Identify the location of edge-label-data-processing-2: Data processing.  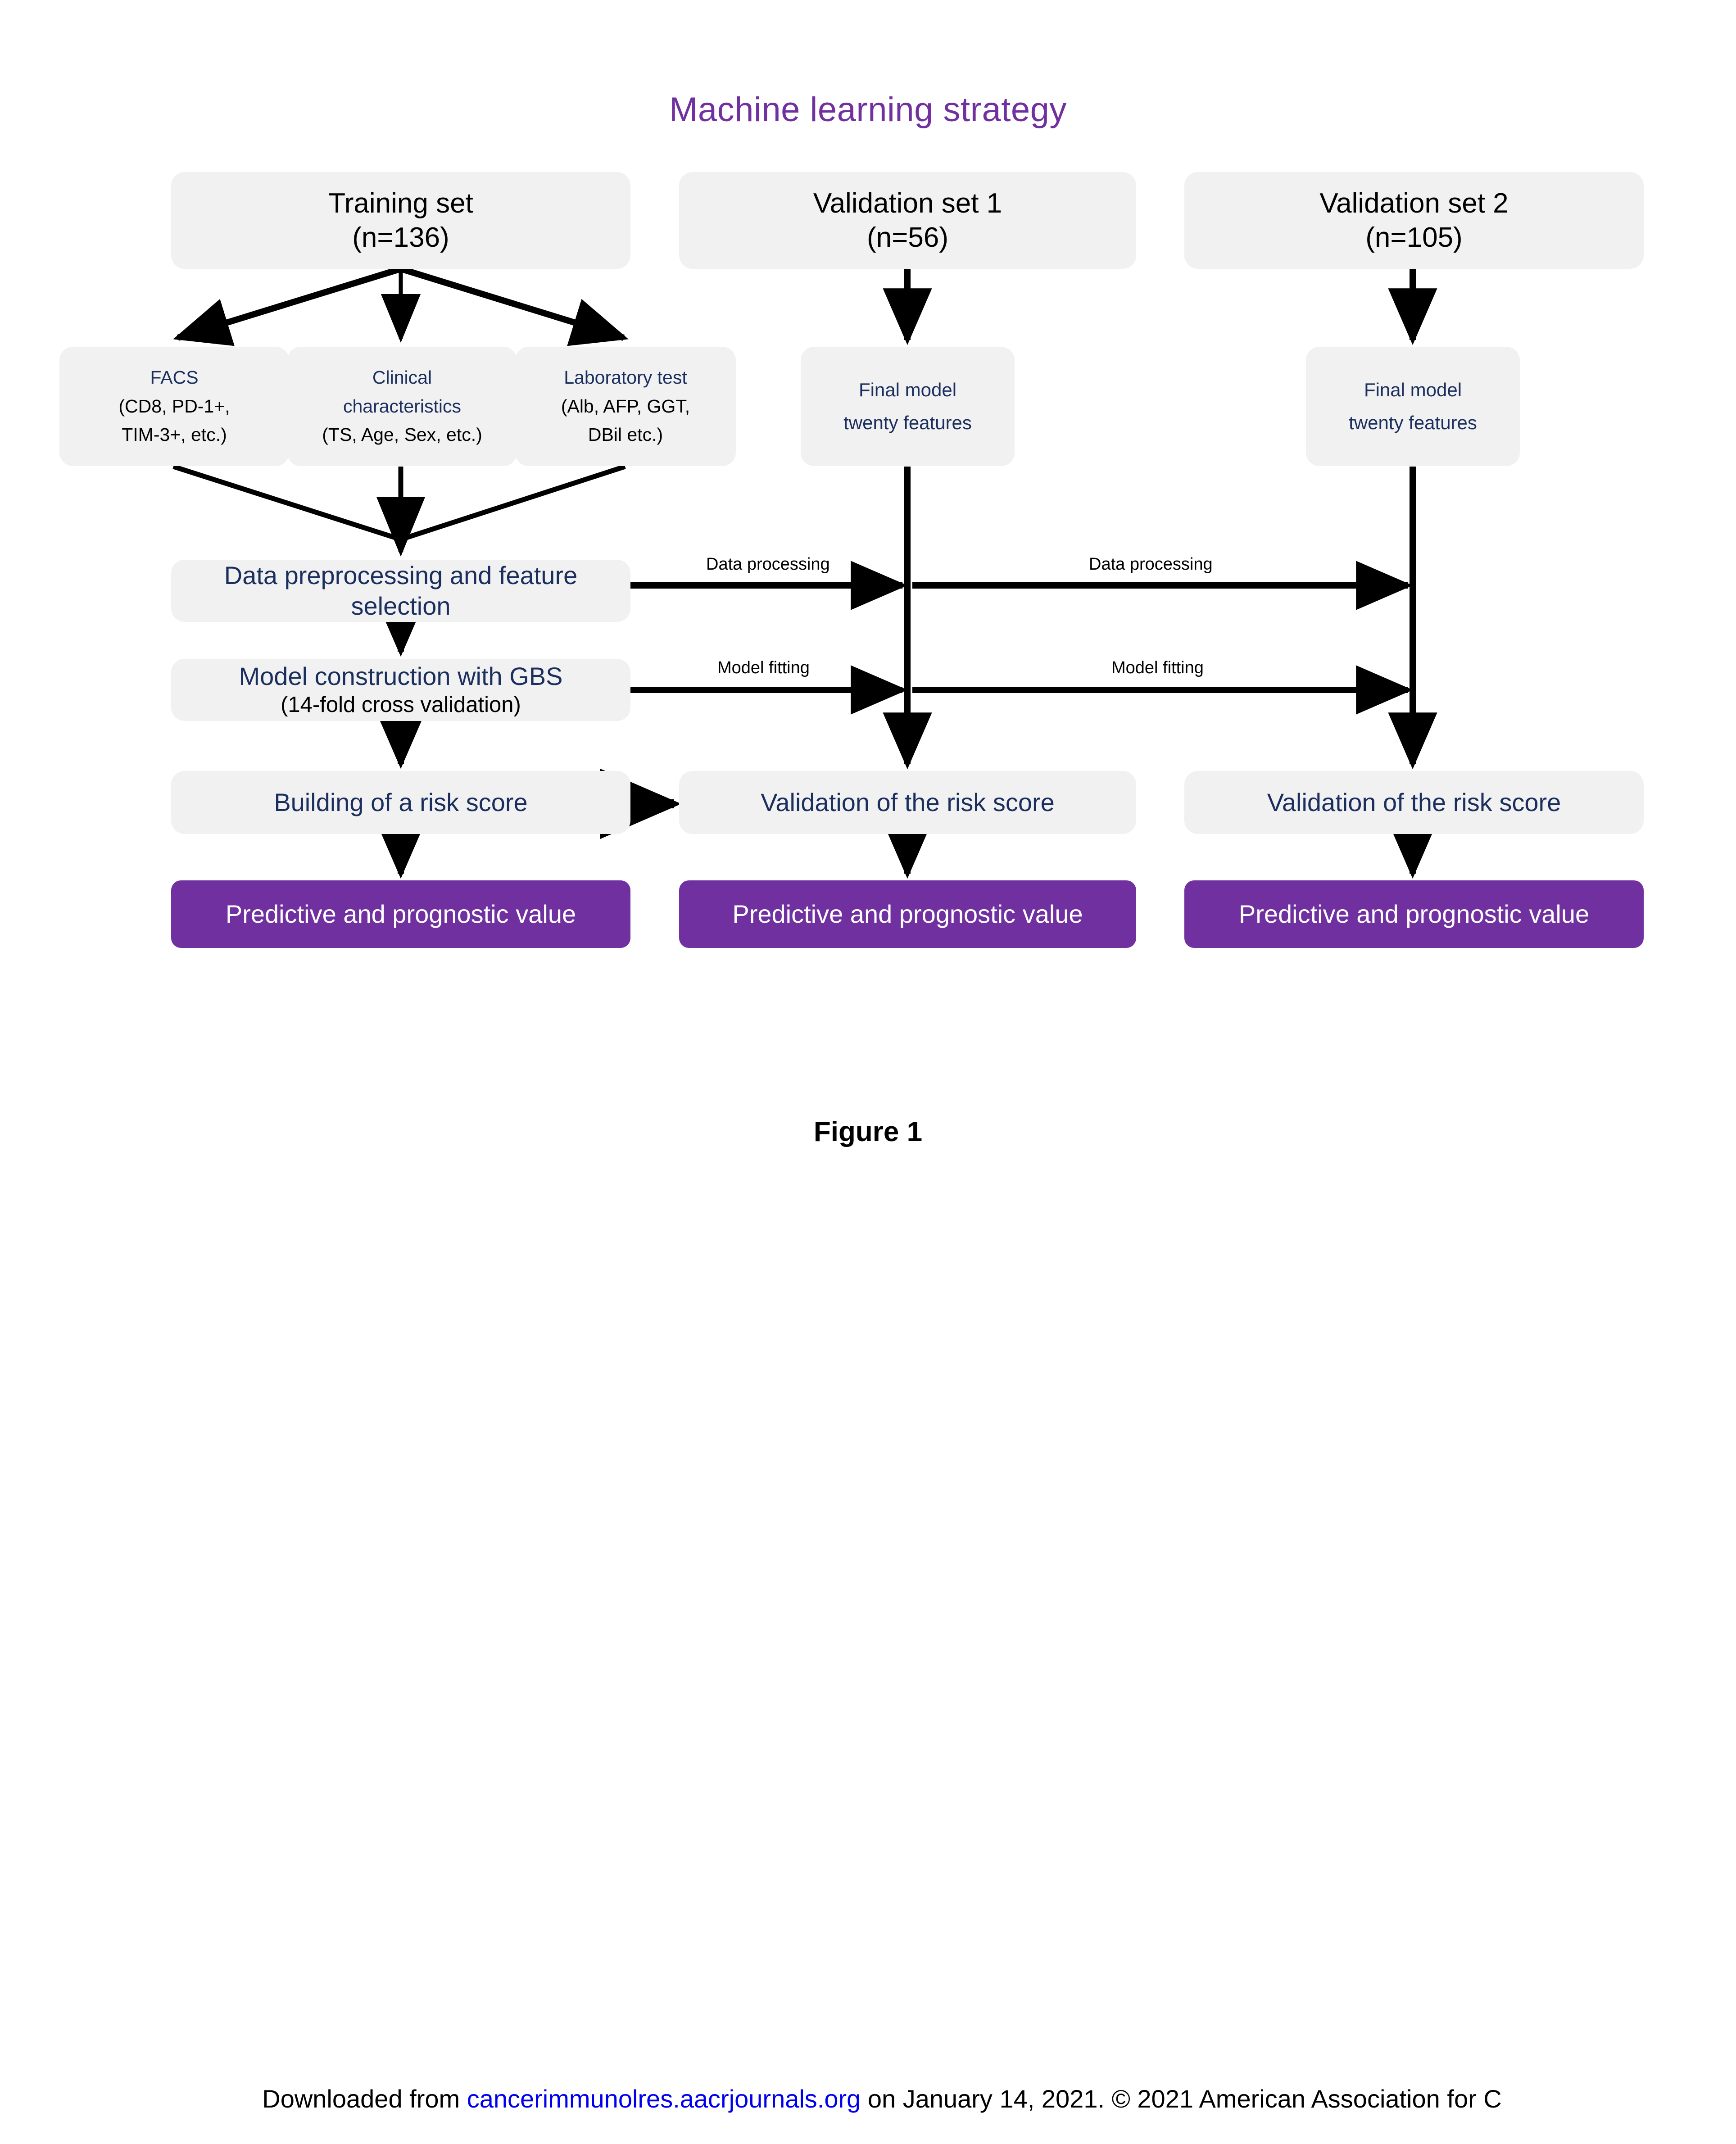
(1151, 564).